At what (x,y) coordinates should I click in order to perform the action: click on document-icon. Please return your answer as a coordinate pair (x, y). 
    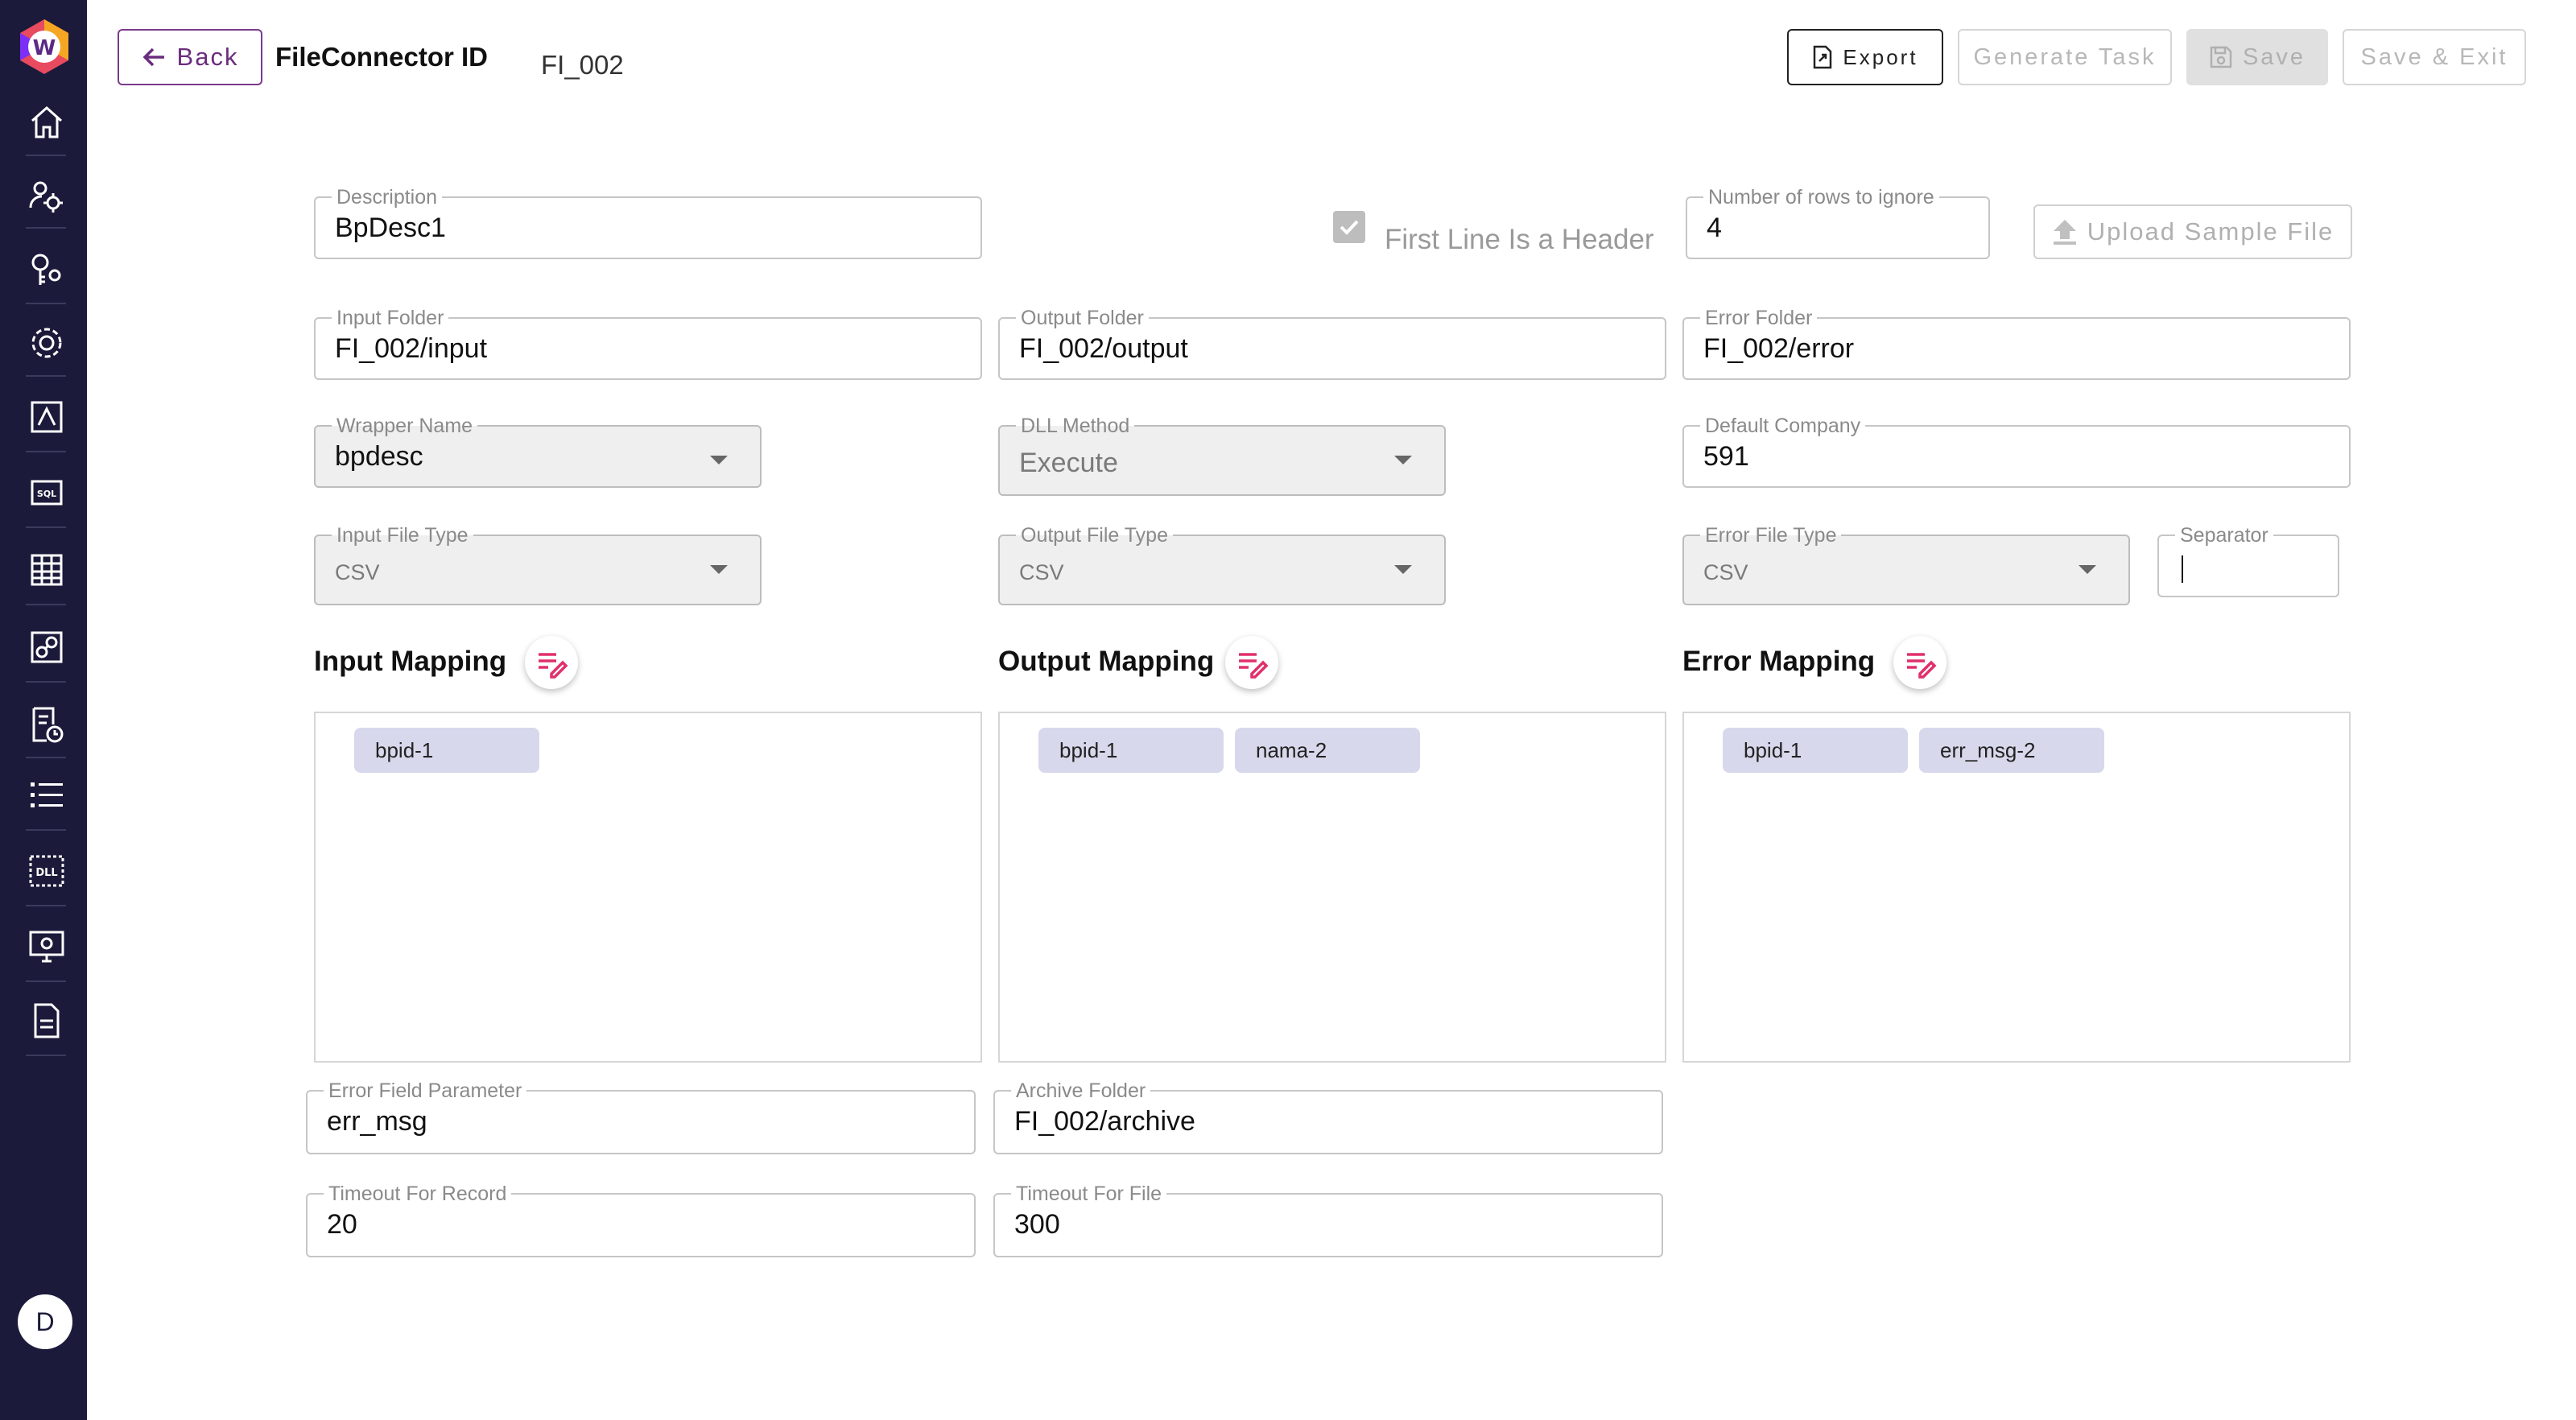
    Looking at the image, I should click on (46, 1020).